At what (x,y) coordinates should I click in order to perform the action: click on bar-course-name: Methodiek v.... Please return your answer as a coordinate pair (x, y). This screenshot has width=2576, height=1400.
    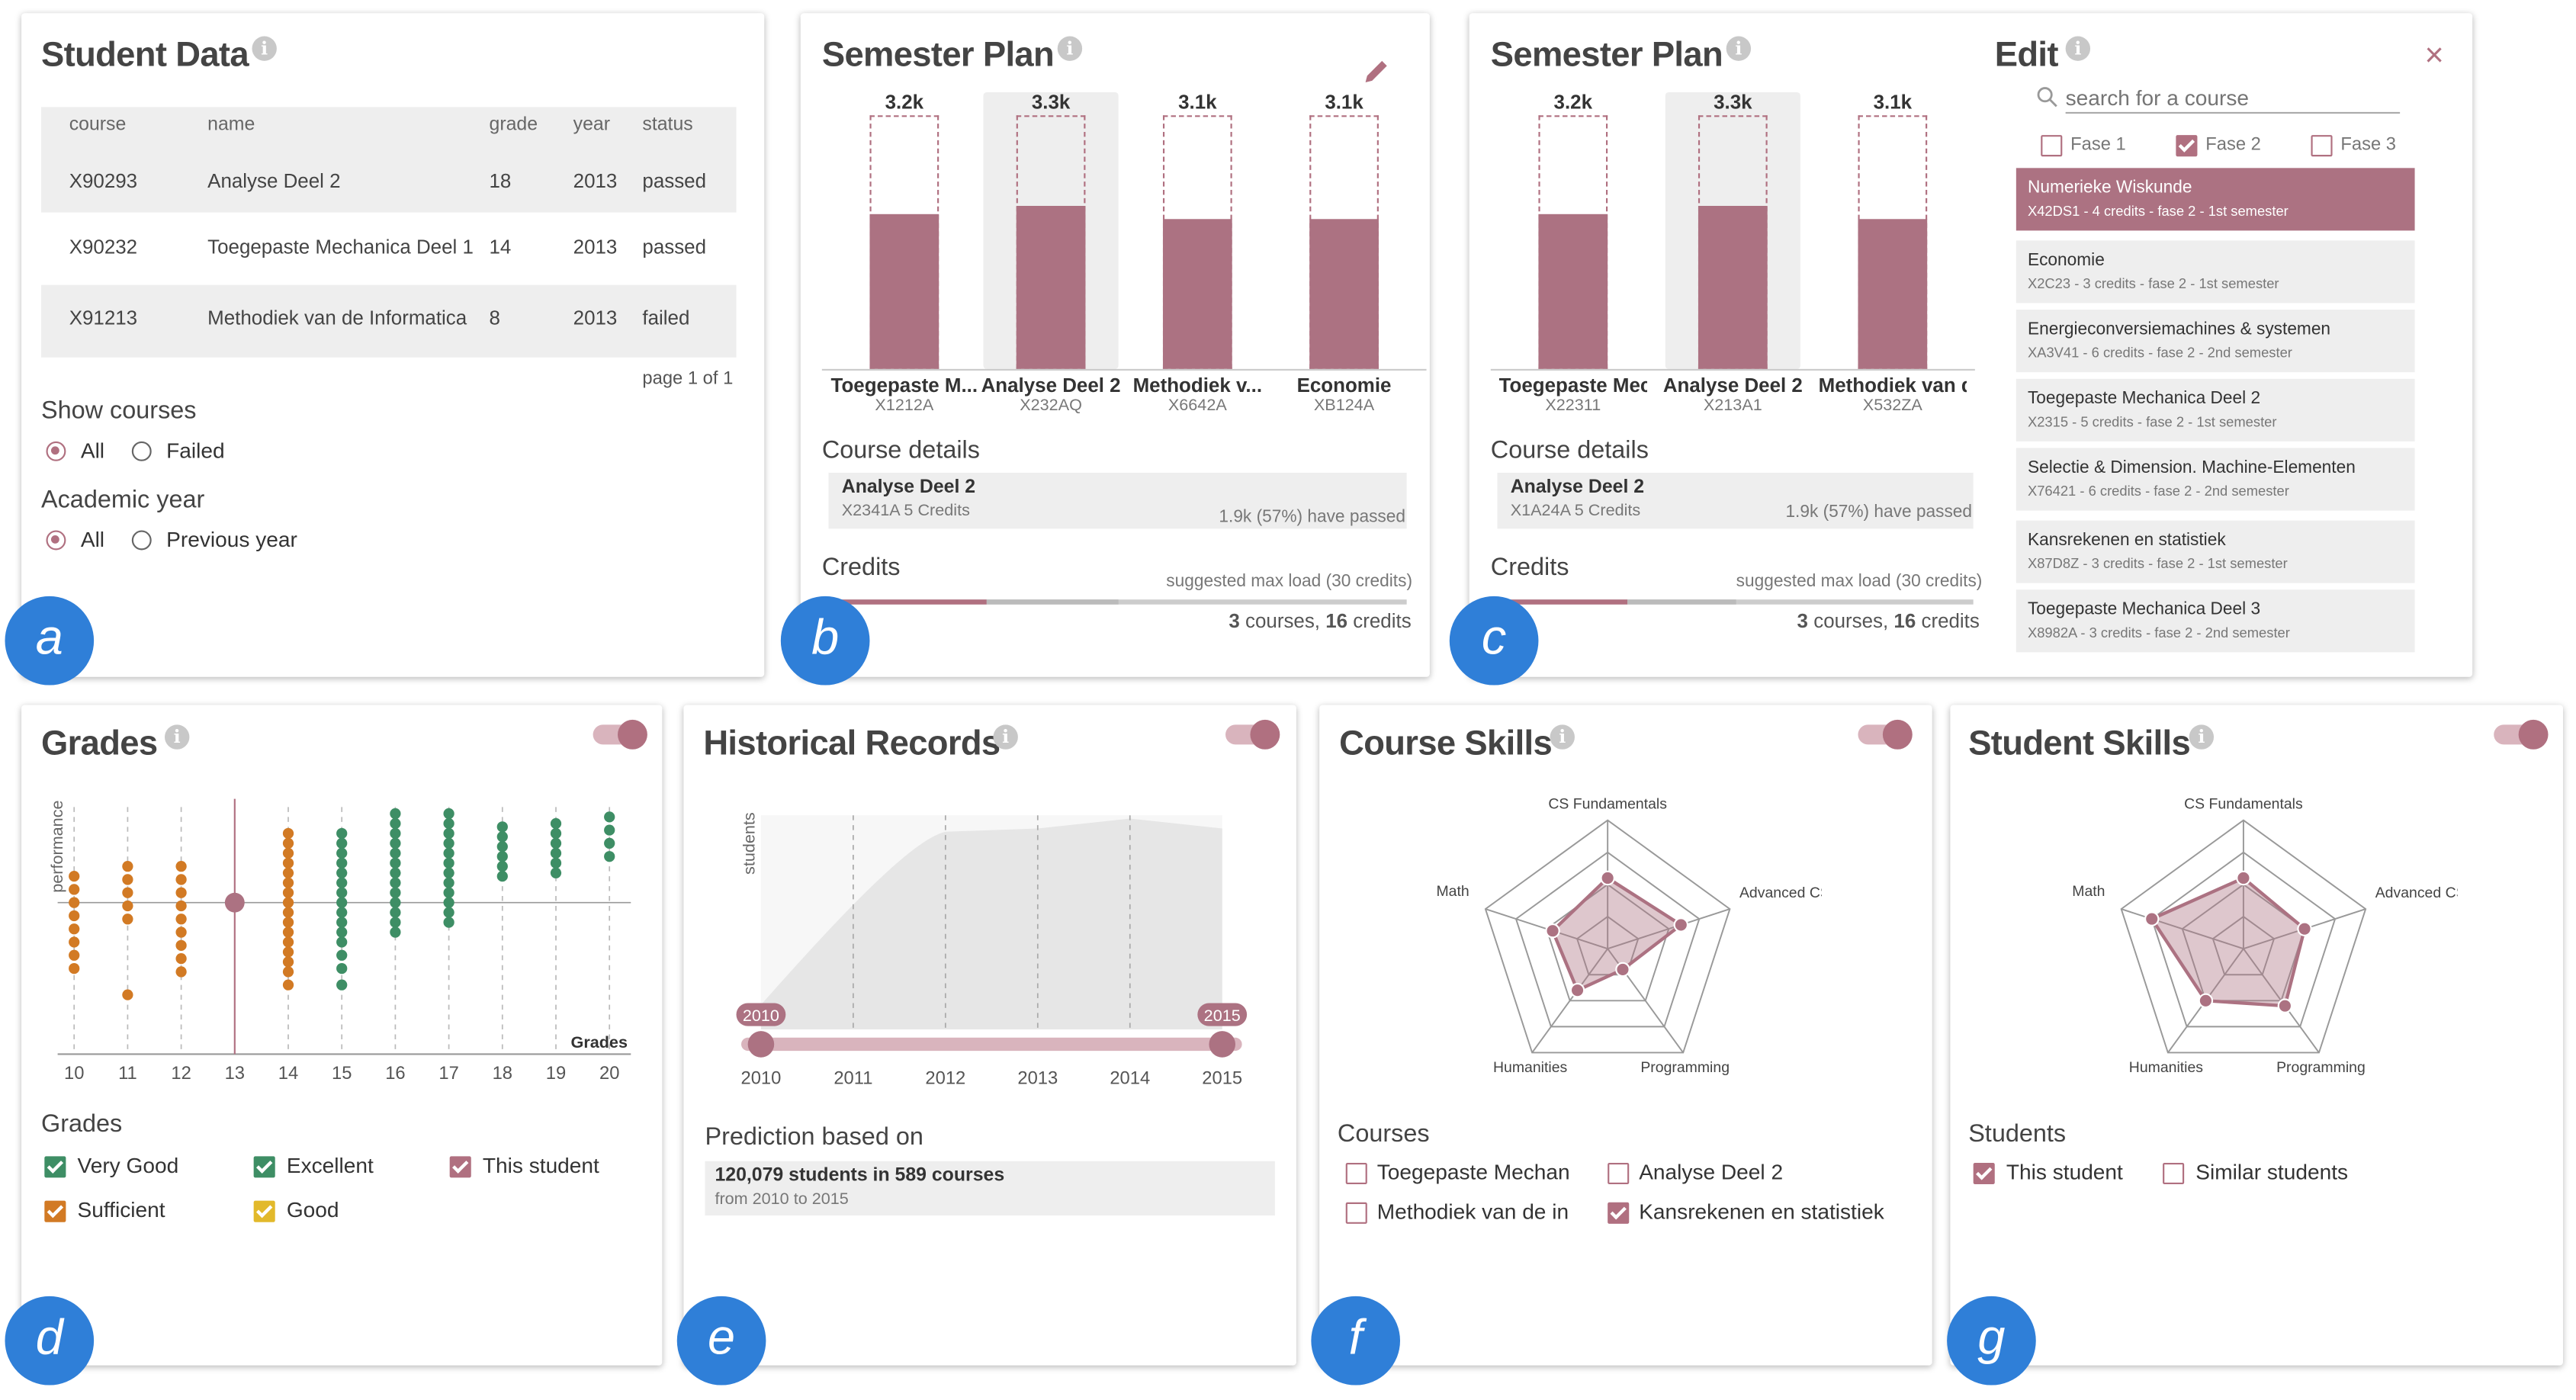
    Looking at the image, I should click on (1197, 385).